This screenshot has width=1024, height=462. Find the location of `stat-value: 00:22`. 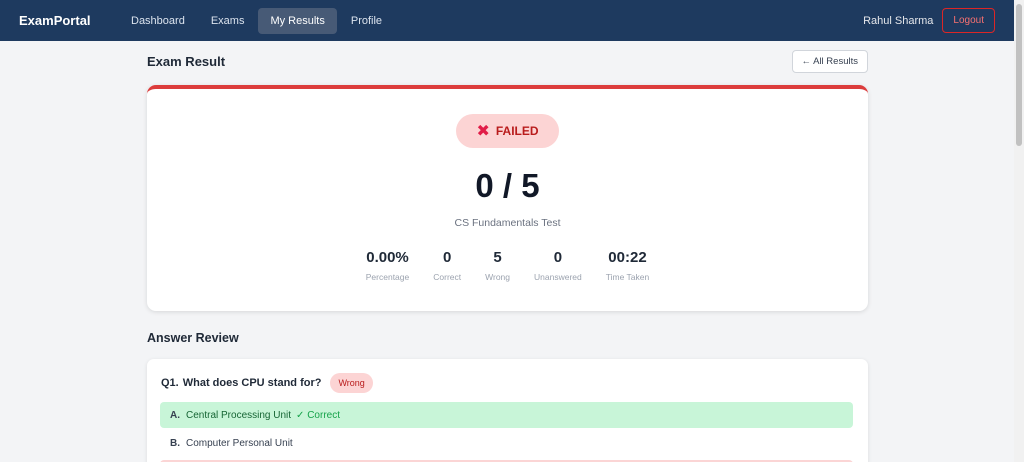

stat-value: 00:22 is located at coordinates (627, 257).